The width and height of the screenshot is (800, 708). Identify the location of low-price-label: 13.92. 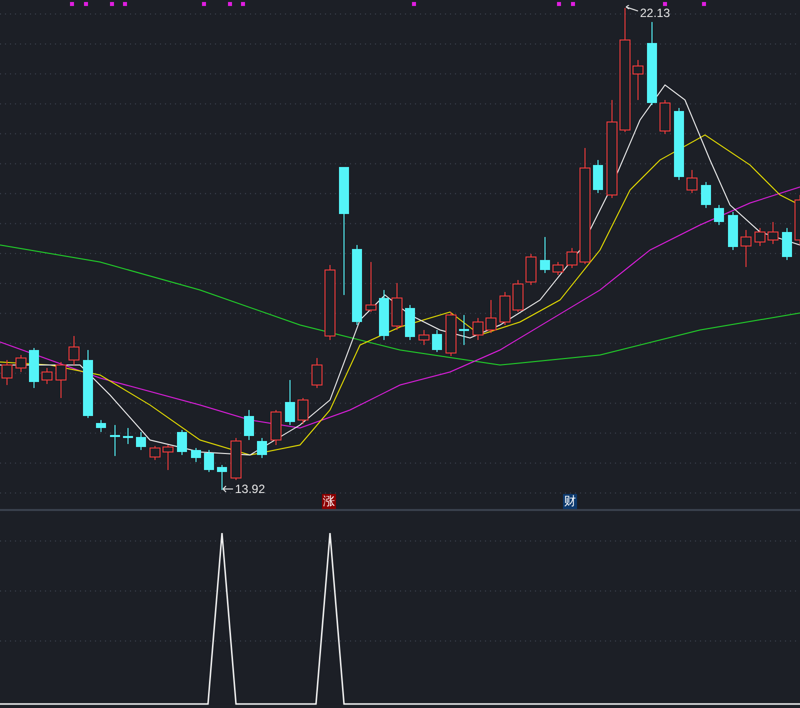
(250, 489).